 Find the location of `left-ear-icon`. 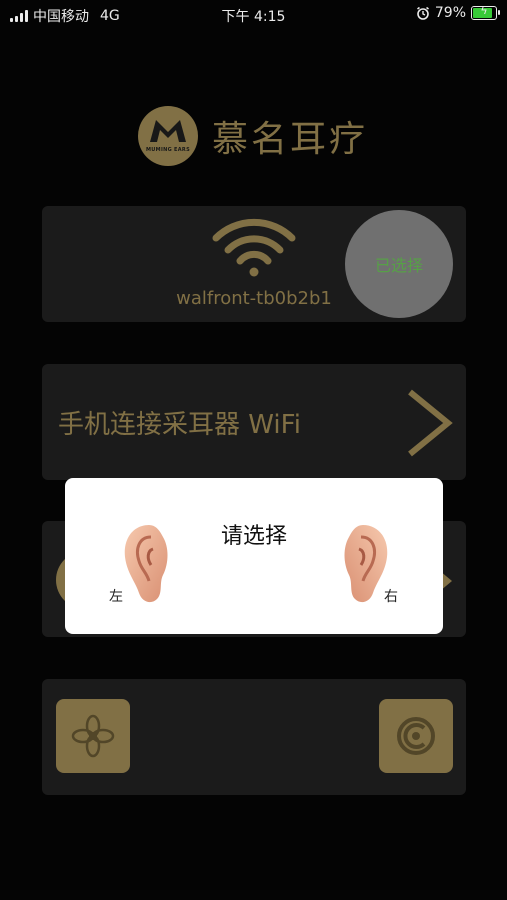

left-ear-icon is located at coordinates (145, 564).